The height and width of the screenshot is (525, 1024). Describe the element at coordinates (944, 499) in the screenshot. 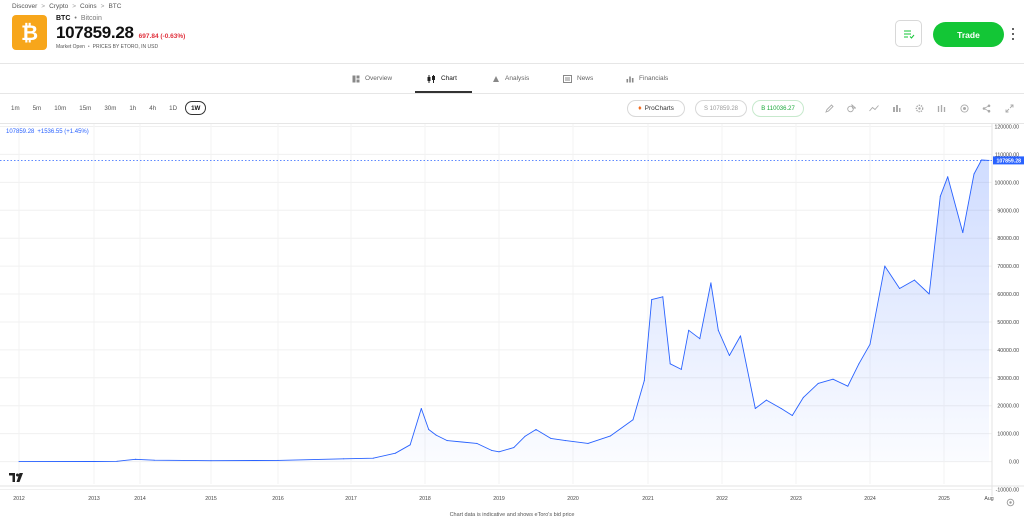

I see `x-tick-label: 2025` at that location.